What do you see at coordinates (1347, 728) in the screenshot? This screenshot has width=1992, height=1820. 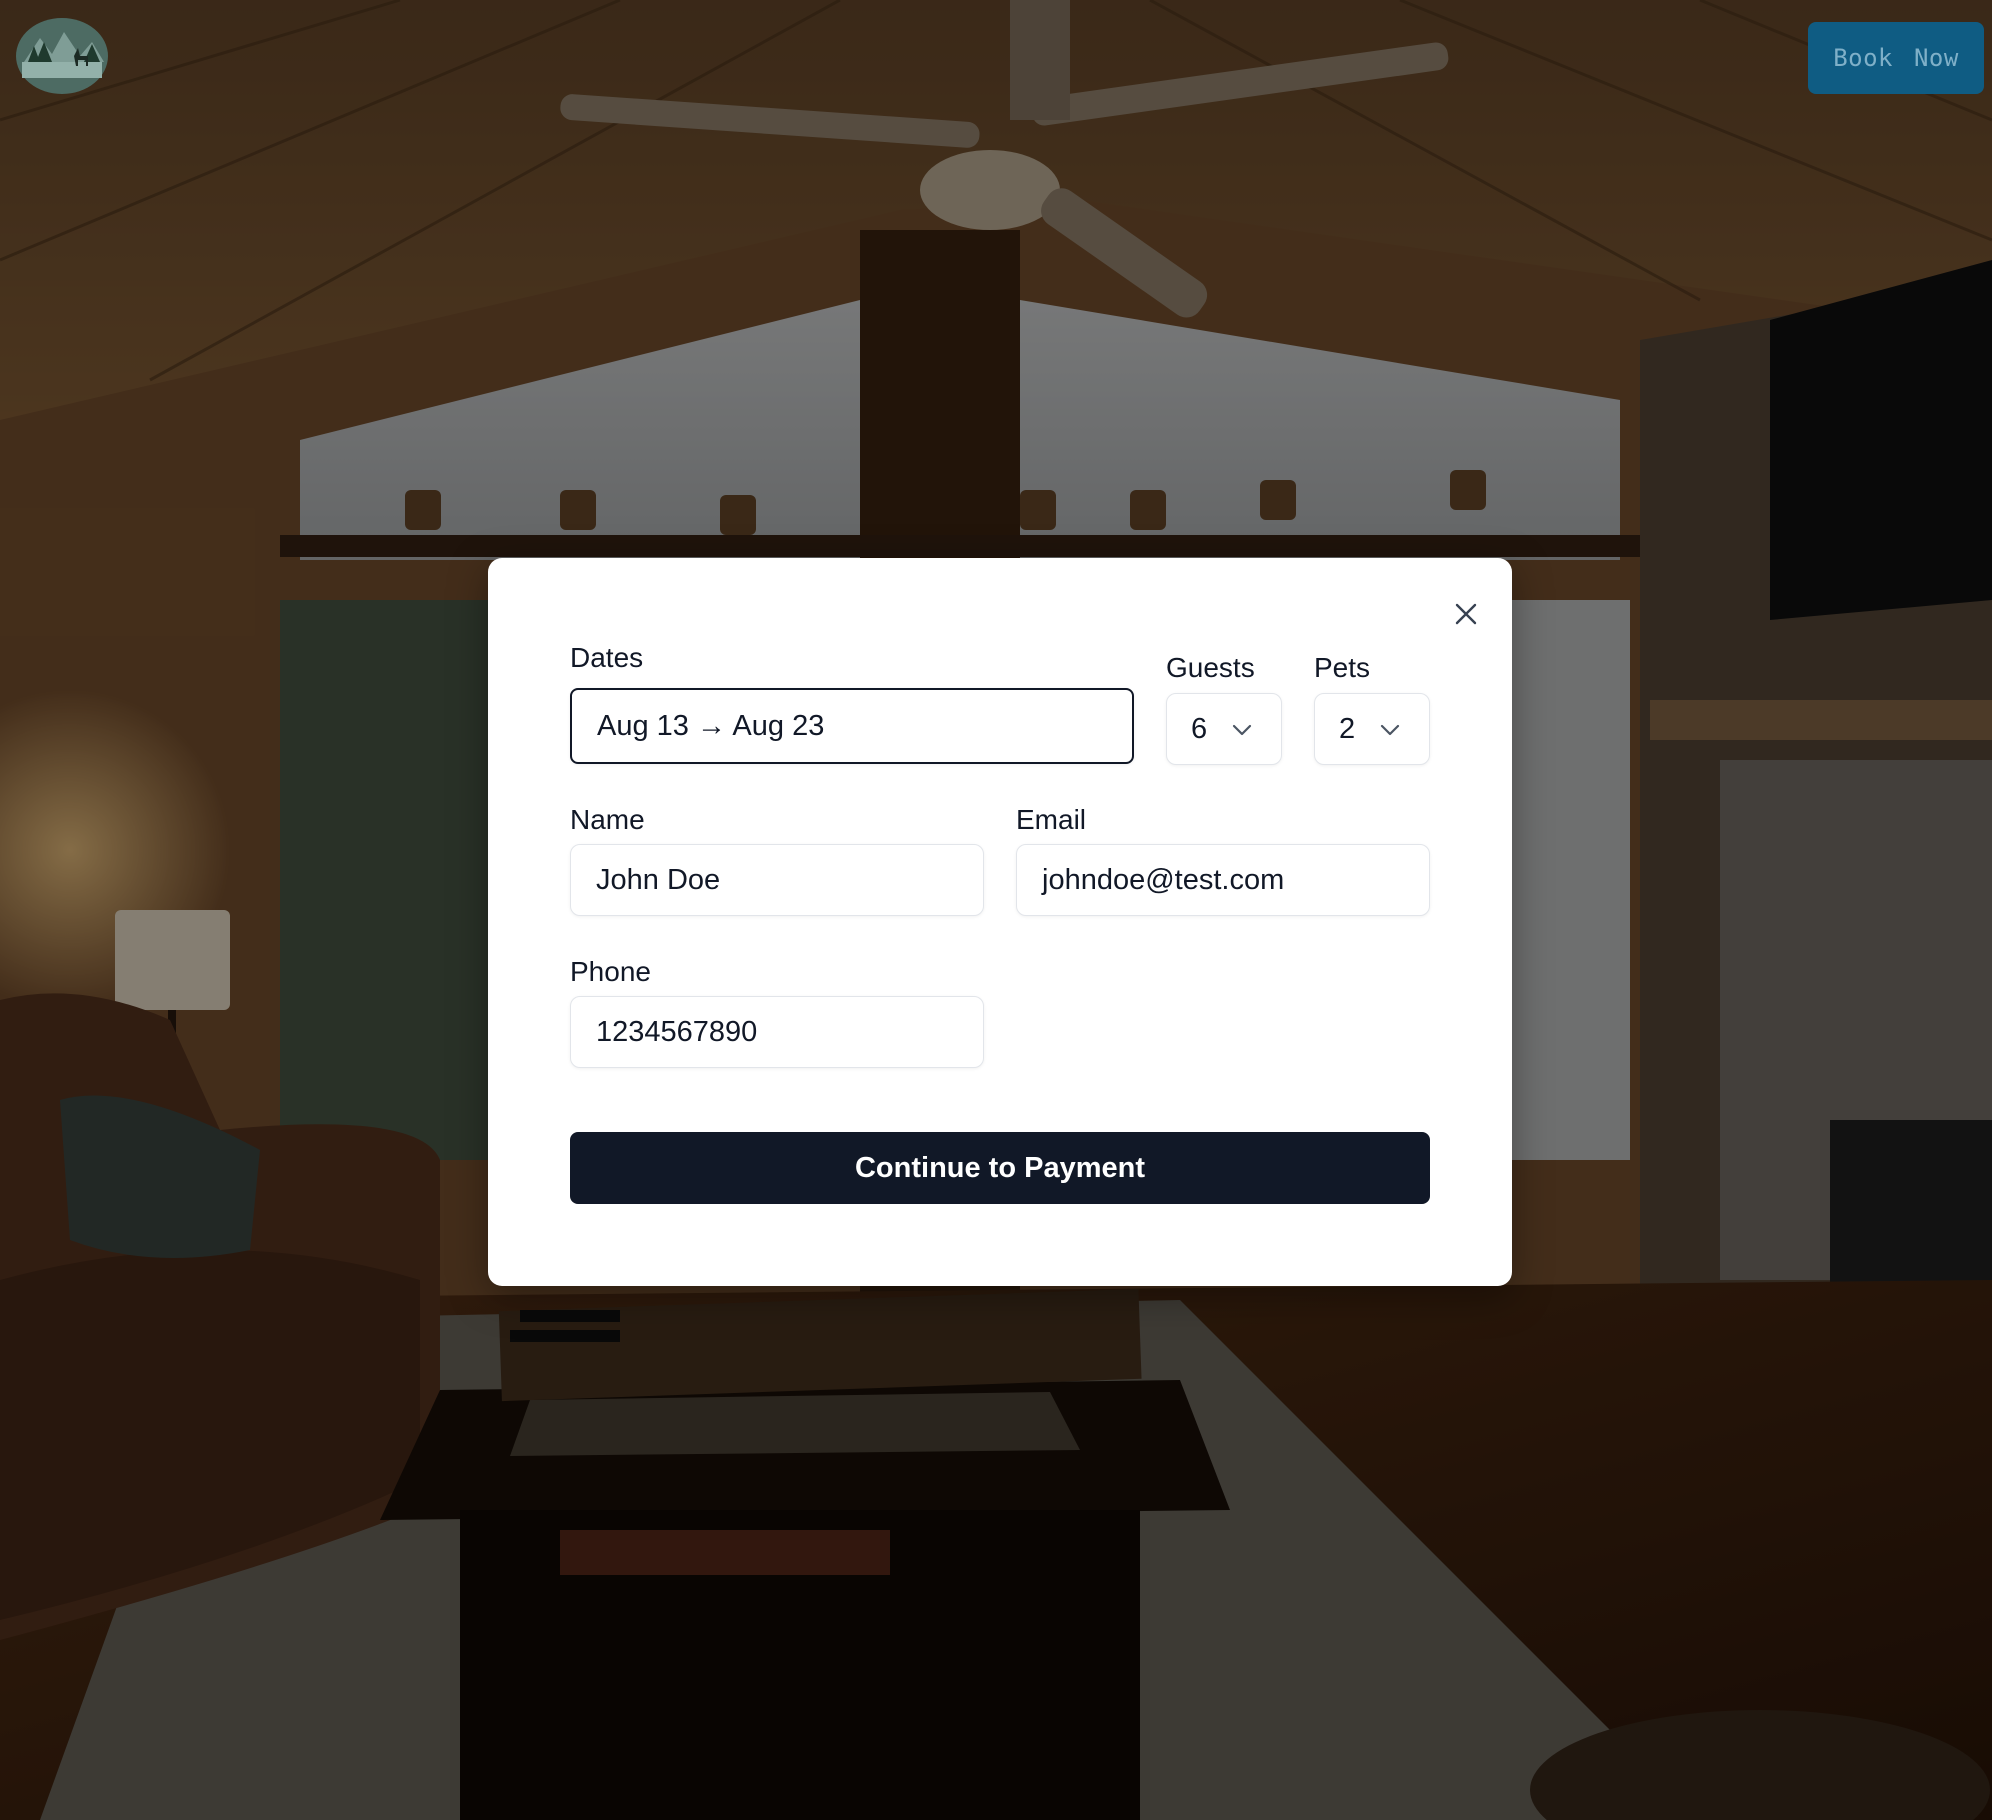 I see `pets-value: 2` at bounding box center [1347, 728].